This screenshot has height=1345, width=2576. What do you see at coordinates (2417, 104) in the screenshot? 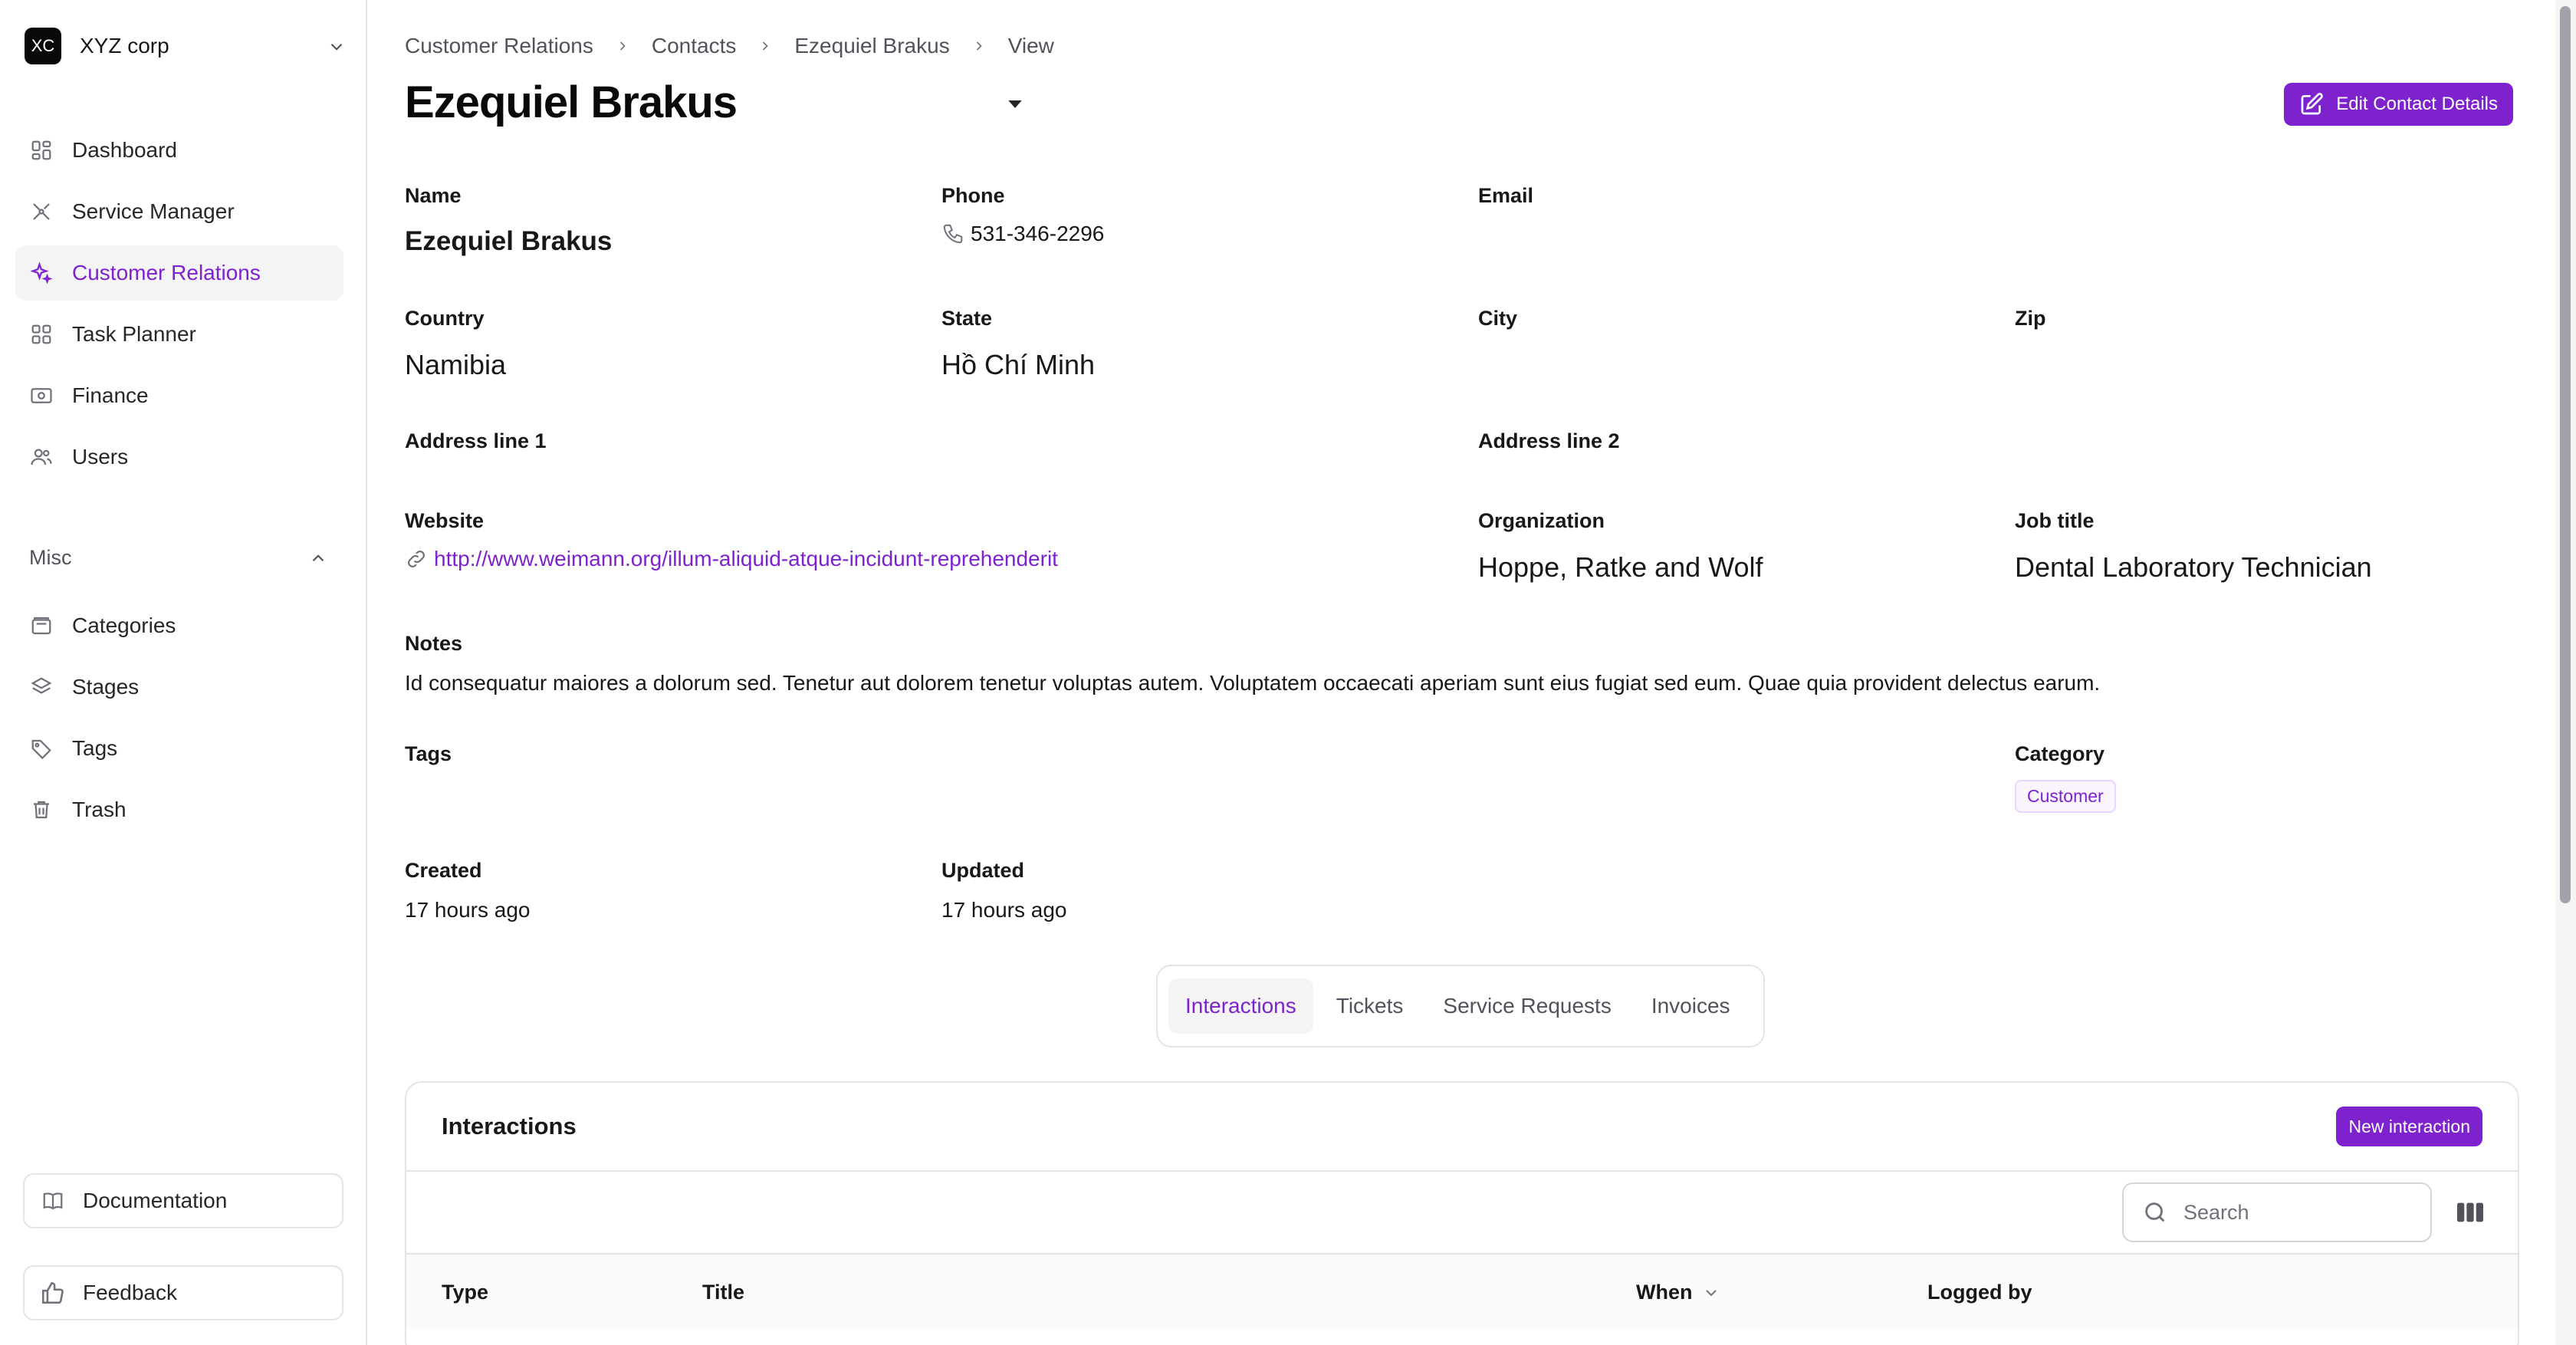
I see `edit-contact-label: Edit Contact Details` at bounding box center [2417, 104].